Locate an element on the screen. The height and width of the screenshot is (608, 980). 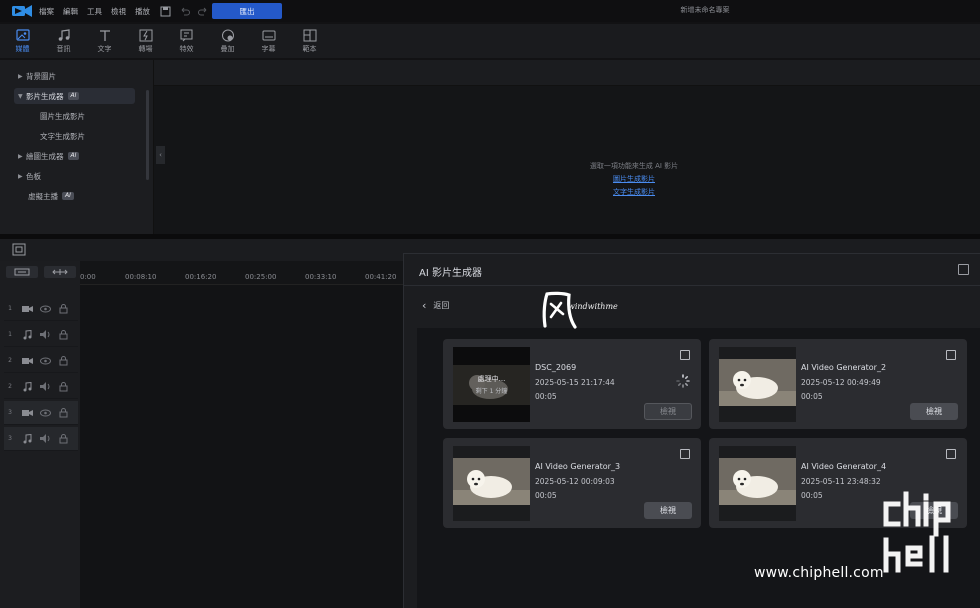
library-item-image-to-video: 圖片生成影片 is located at coordinates (62, 116).